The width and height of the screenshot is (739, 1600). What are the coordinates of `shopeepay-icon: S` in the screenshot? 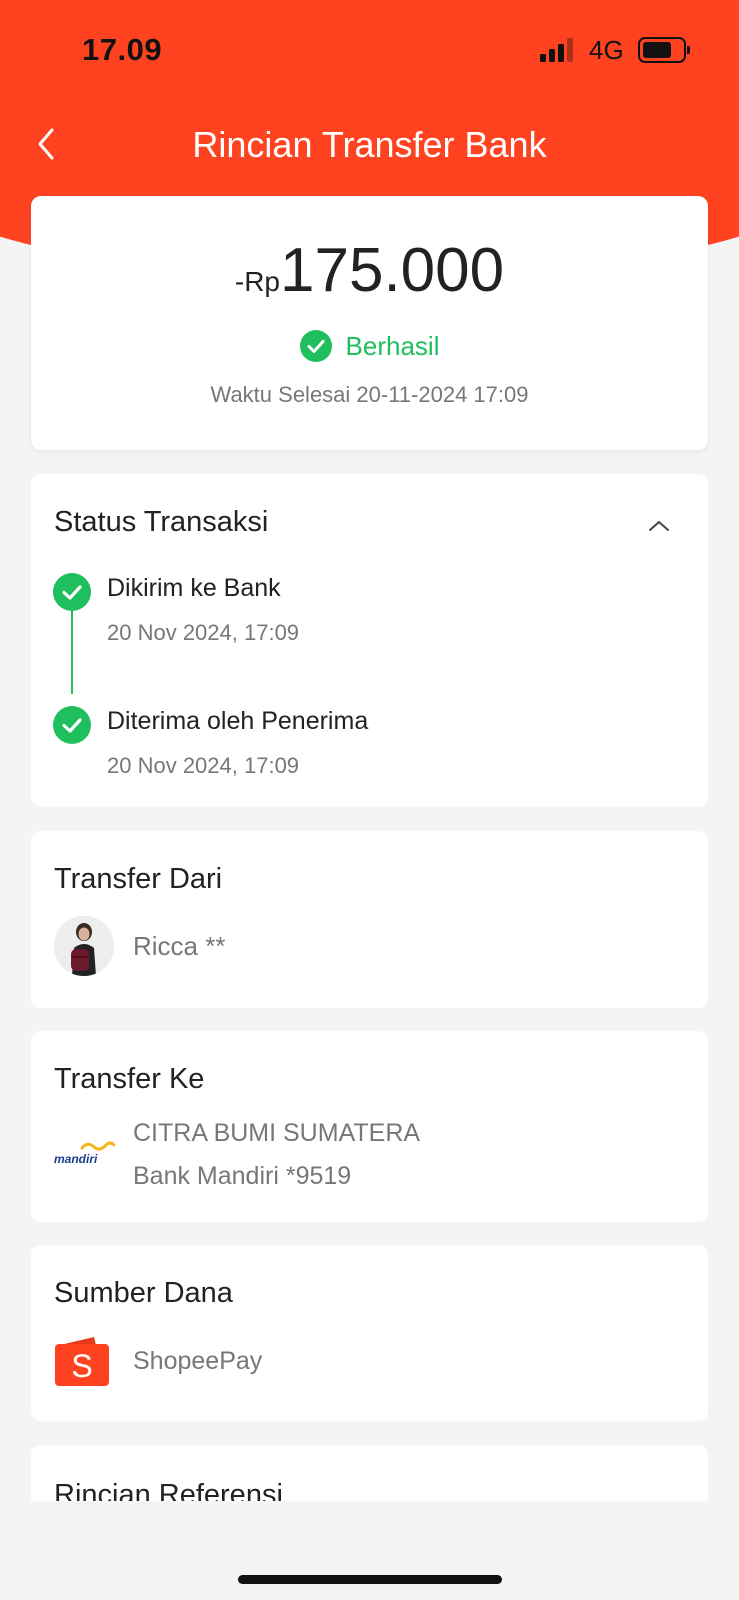 It's located at (82, 1361).